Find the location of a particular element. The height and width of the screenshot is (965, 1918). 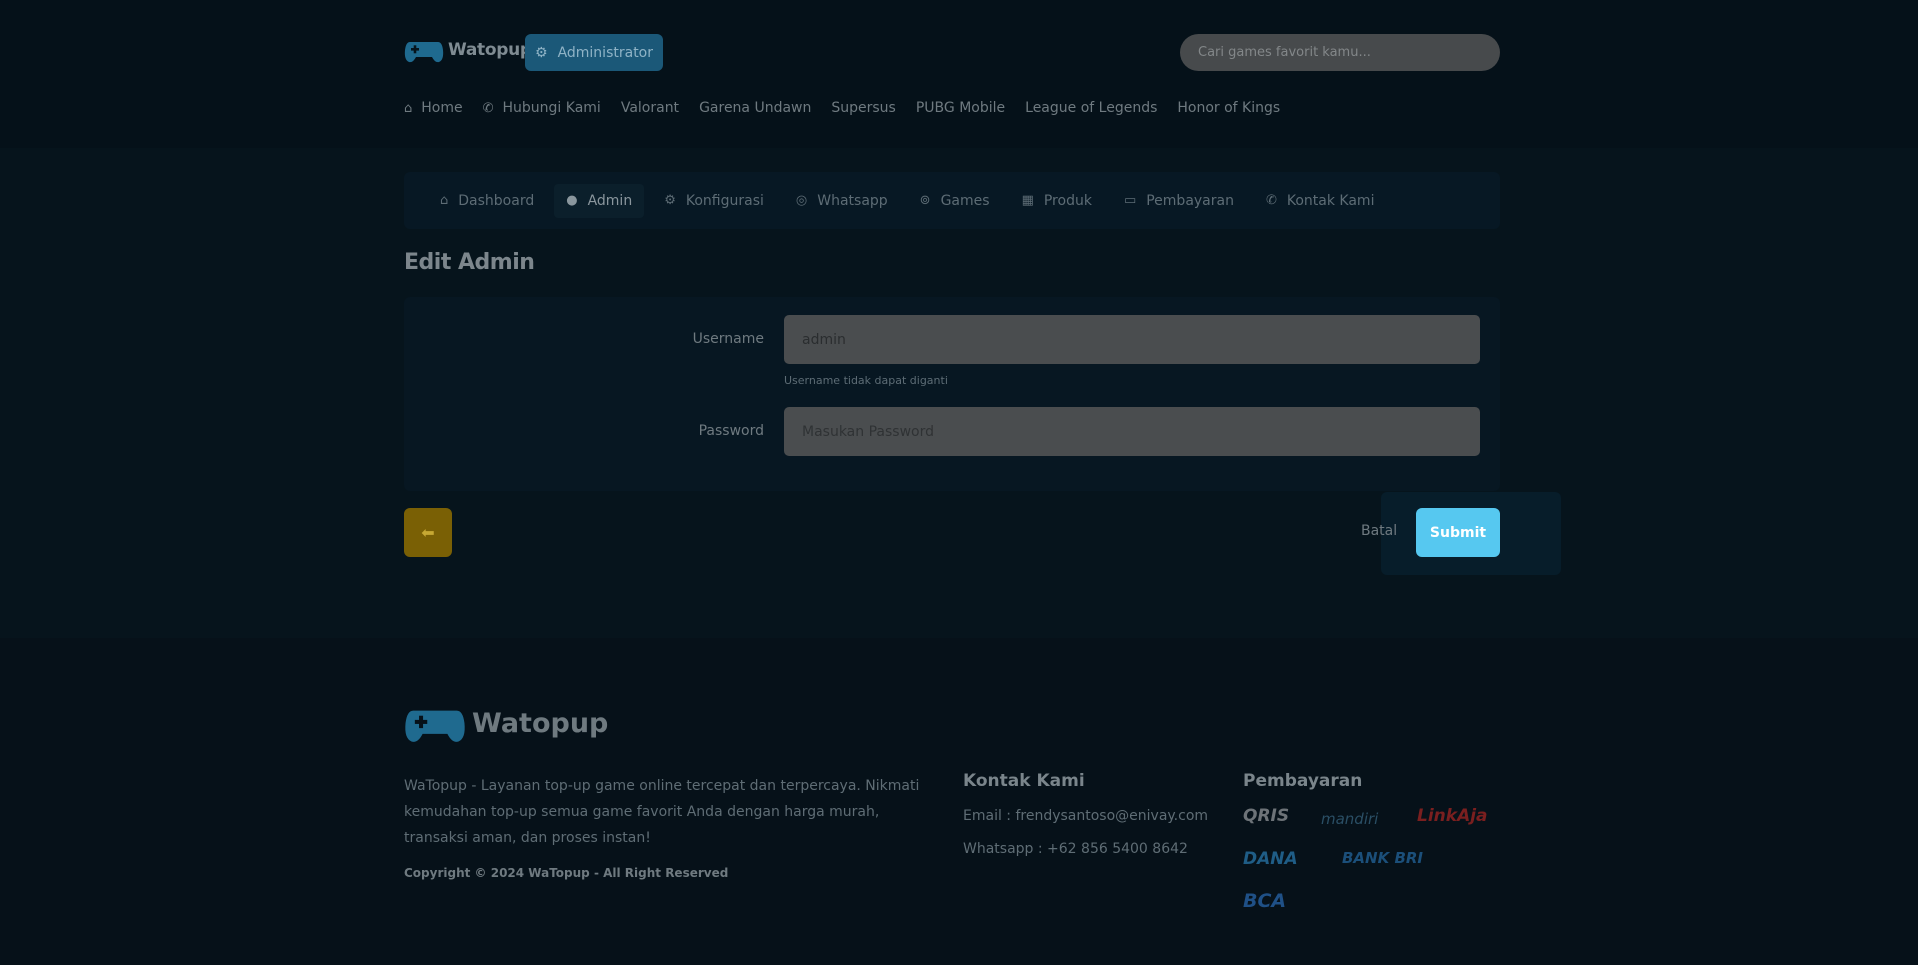

nav-item-garena-undawn: Garena Undawn is located at coordinates (755, 108).